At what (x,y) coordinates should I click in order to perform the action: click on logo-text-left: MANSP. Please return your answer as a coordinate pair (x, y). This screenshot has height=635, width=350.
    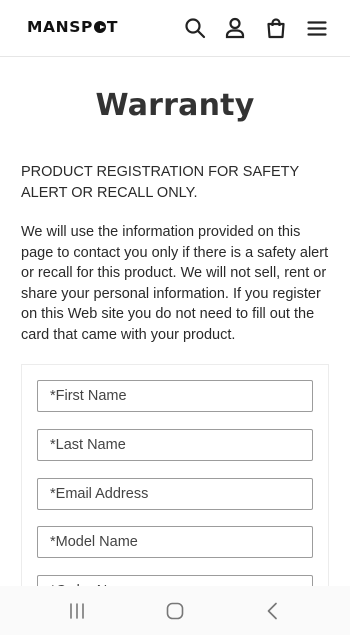
    Looking at the image, I should click on (60, 27).